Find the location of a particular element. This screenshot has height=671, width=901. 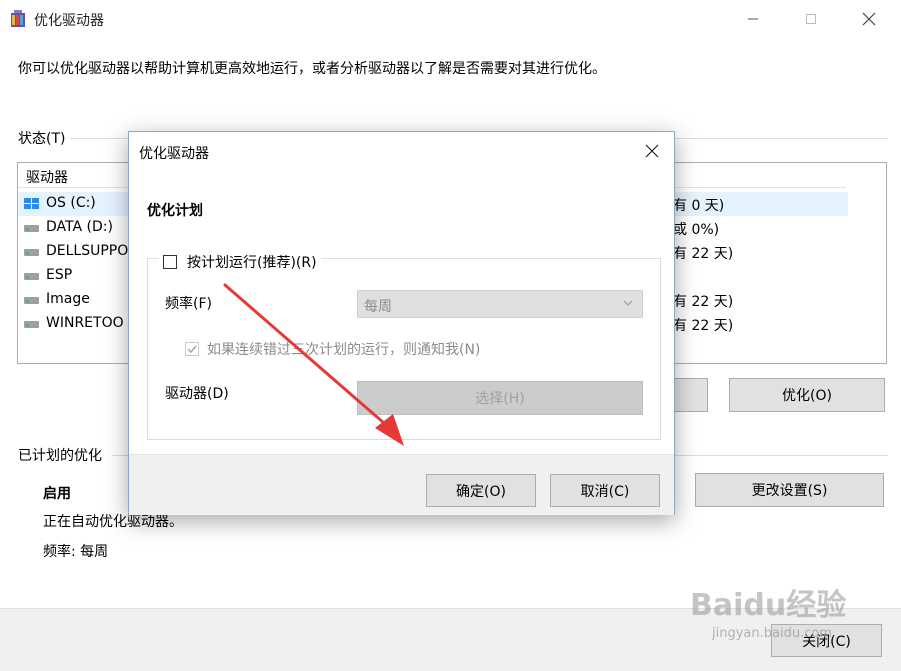

run-on-schedule-option: 按计划运行(推荐)(R) is located at coordinates (240, 262).